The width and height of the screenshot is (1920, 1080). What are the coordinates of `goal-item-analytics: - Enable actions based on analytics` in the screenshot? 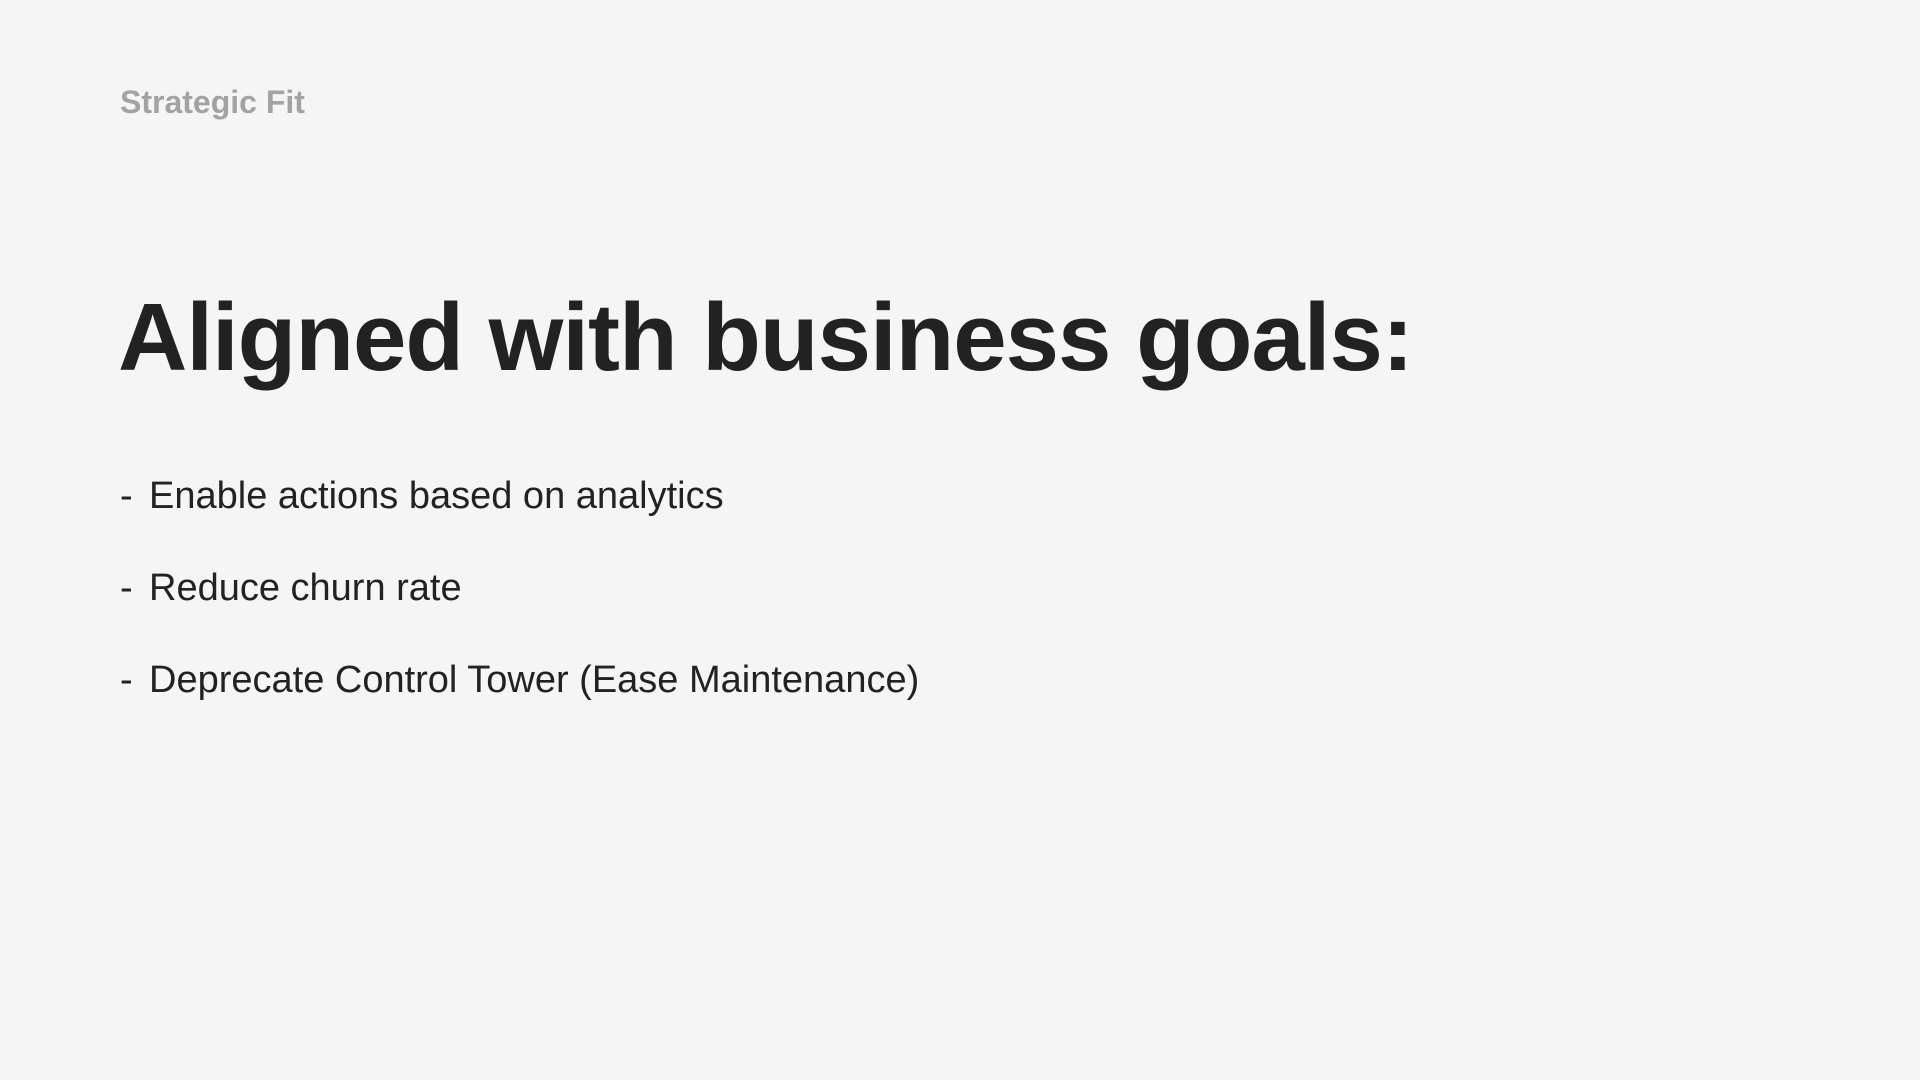 It's located at (519, 523).